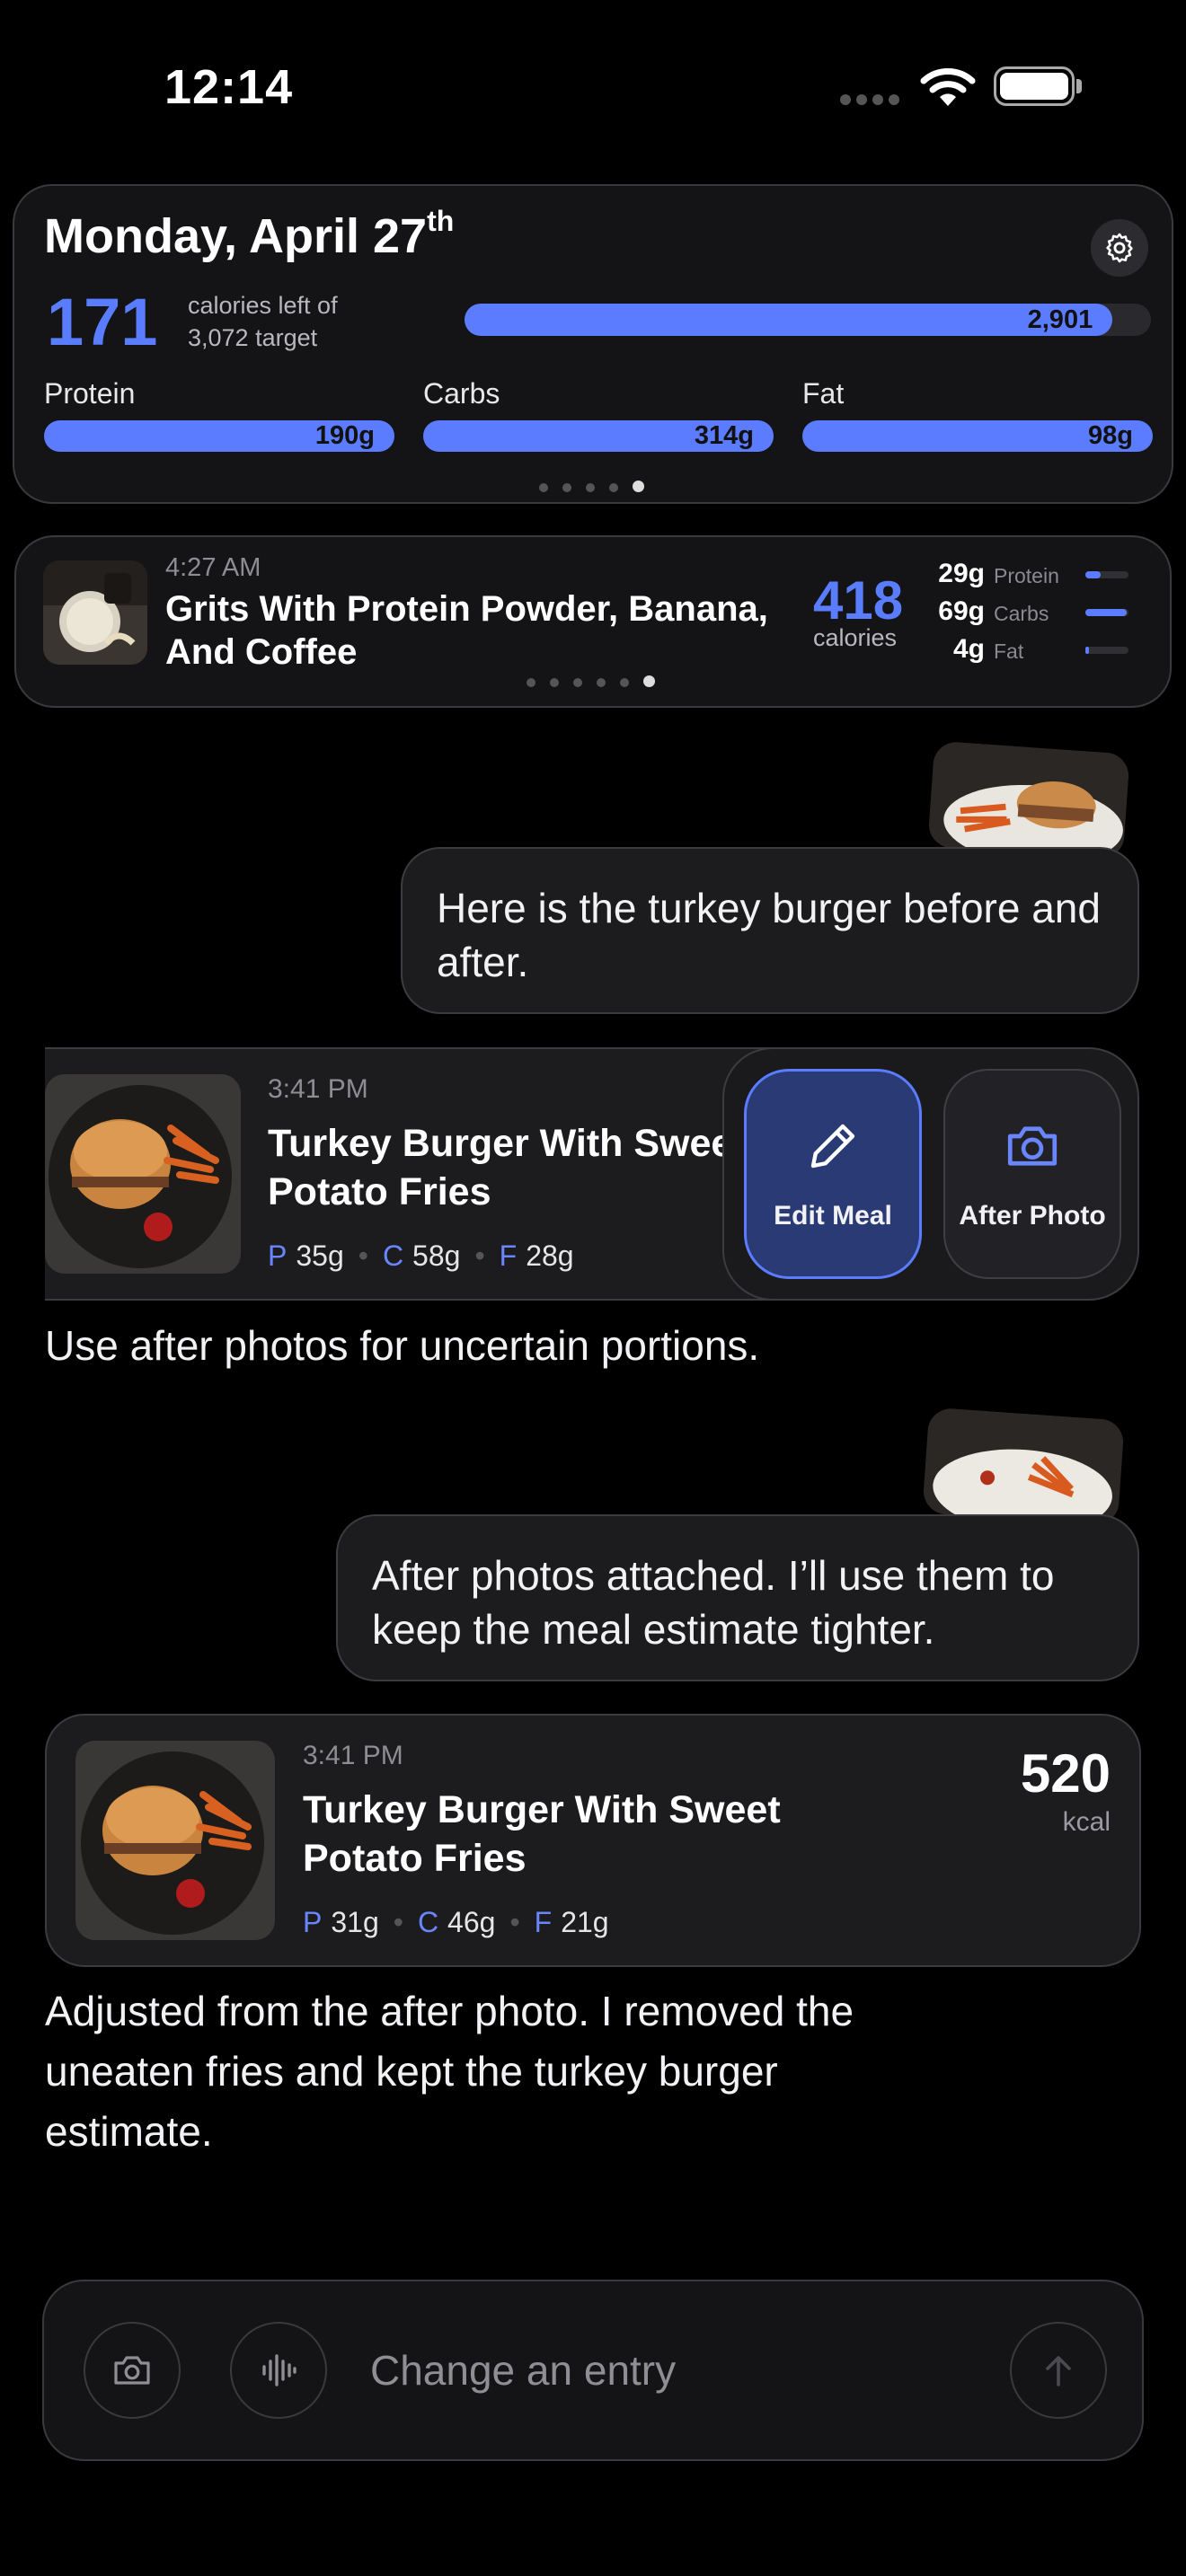 This screenshot has height=2576, width=1186. Describe the element at coordinates (1086, 1822) in the screenshot. I see `meal-kcal-unit: kcal` at that location.